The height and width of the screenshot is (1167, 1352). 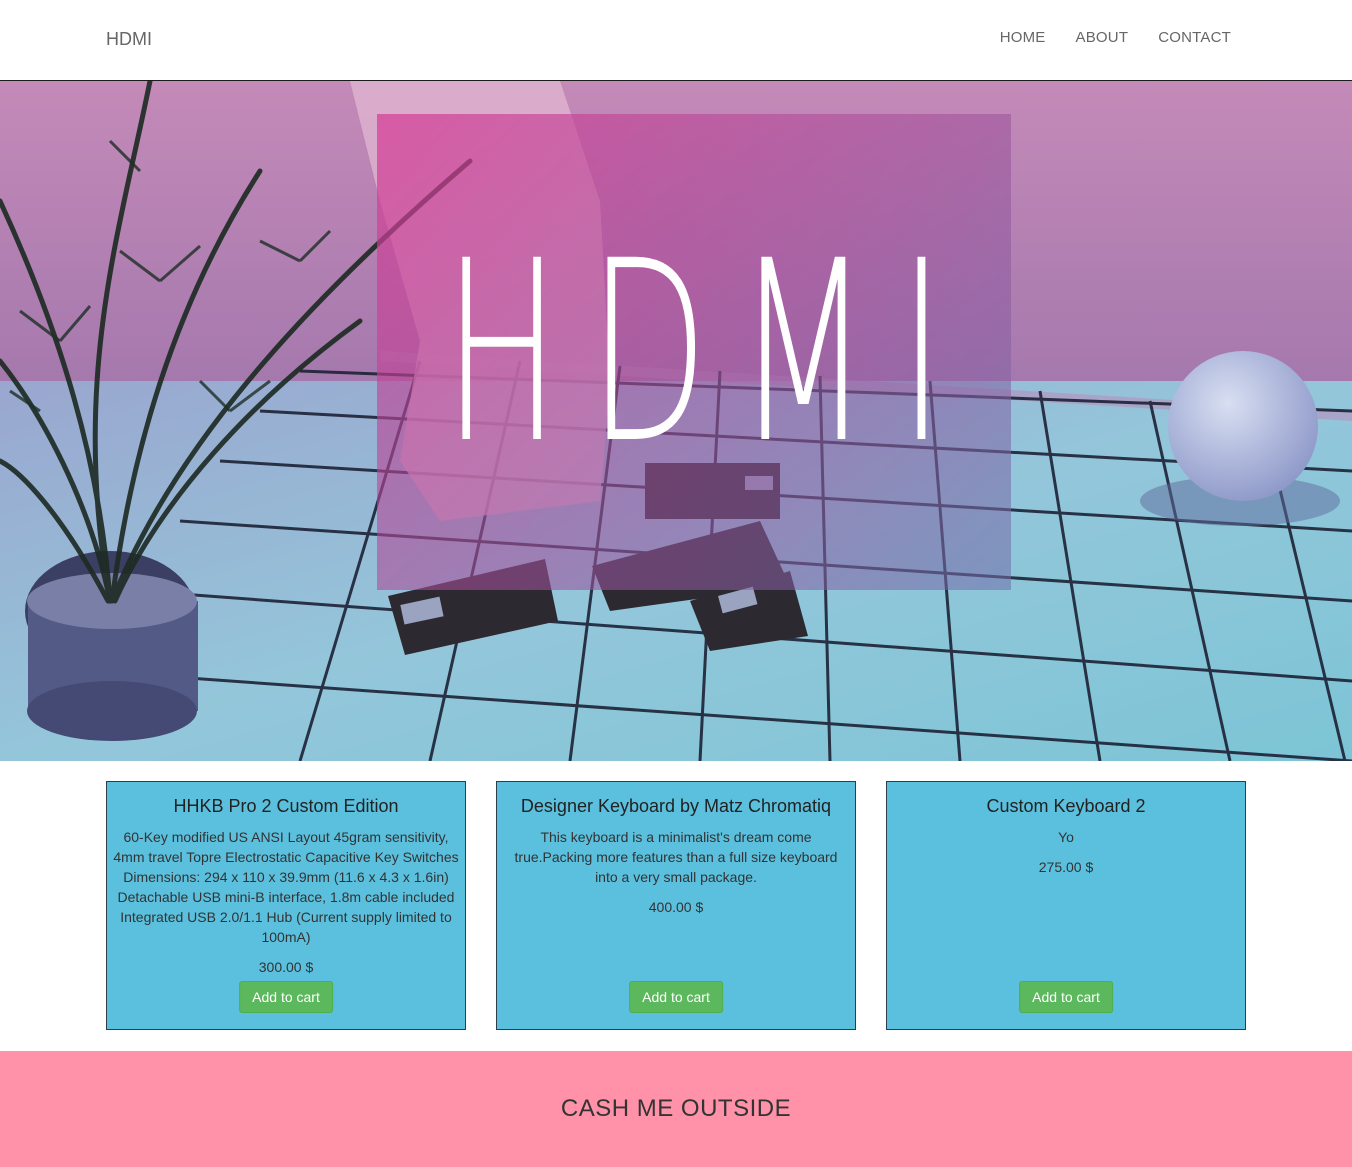 I want to click on nav-home-link: HOME, so click(x=1023, y=37).